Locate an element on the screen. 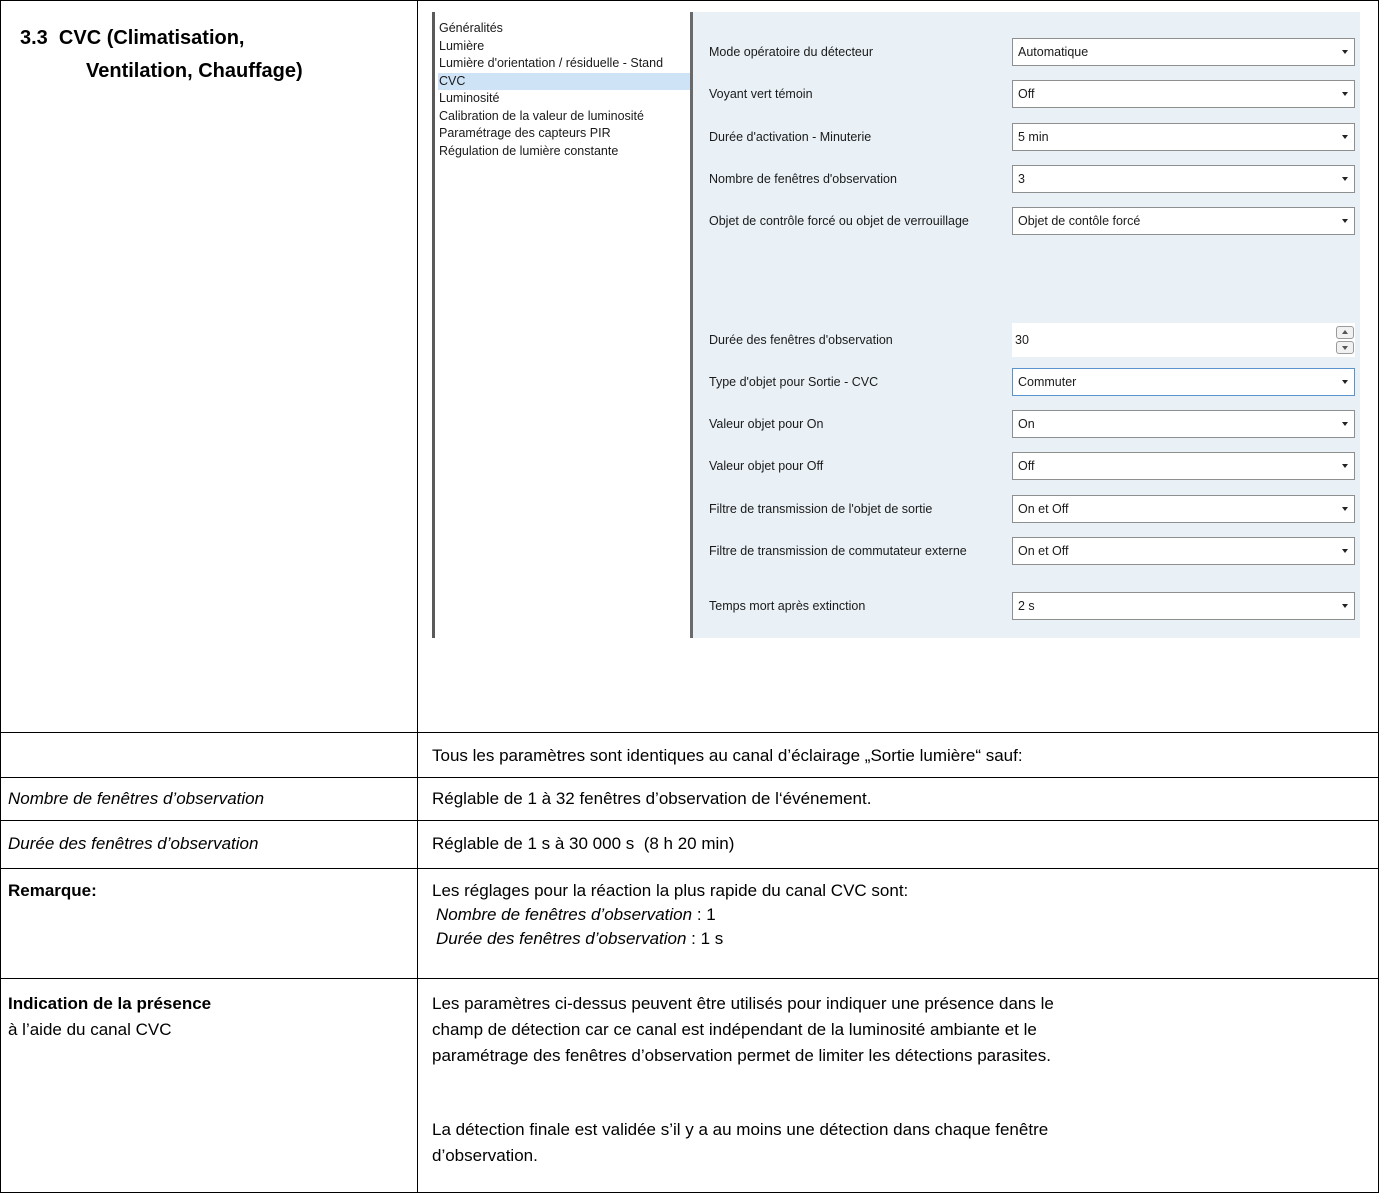  dropdown-value: 3 is located at coordinates (1021, 179).